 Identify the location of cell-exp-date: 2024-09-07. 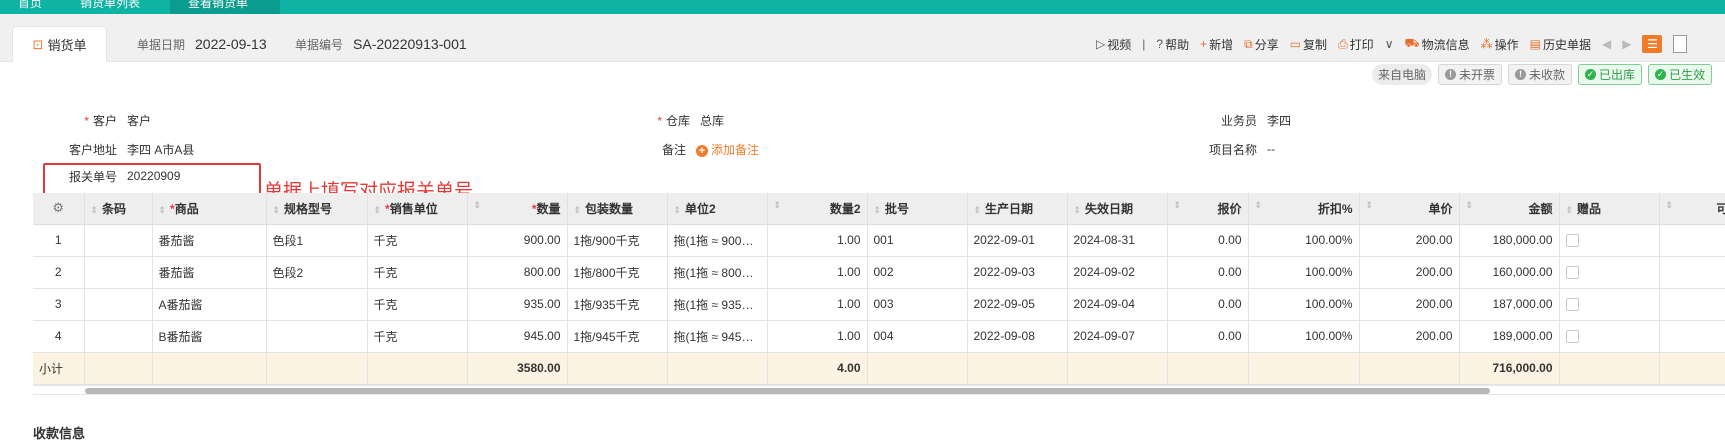
(1117, 336).